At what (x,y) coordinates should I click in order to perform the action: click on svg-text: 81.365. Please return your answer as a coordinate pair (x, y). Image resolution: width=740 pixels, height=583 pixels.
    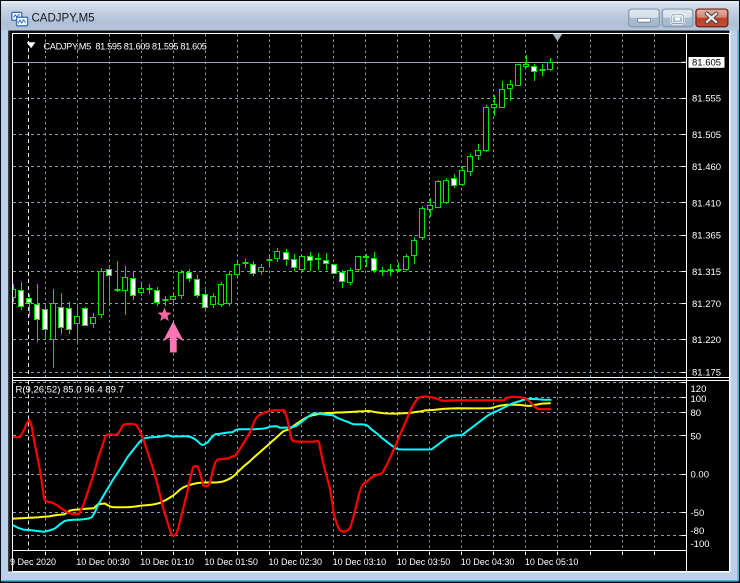
    Looking at the image, I should click on (706, 236).